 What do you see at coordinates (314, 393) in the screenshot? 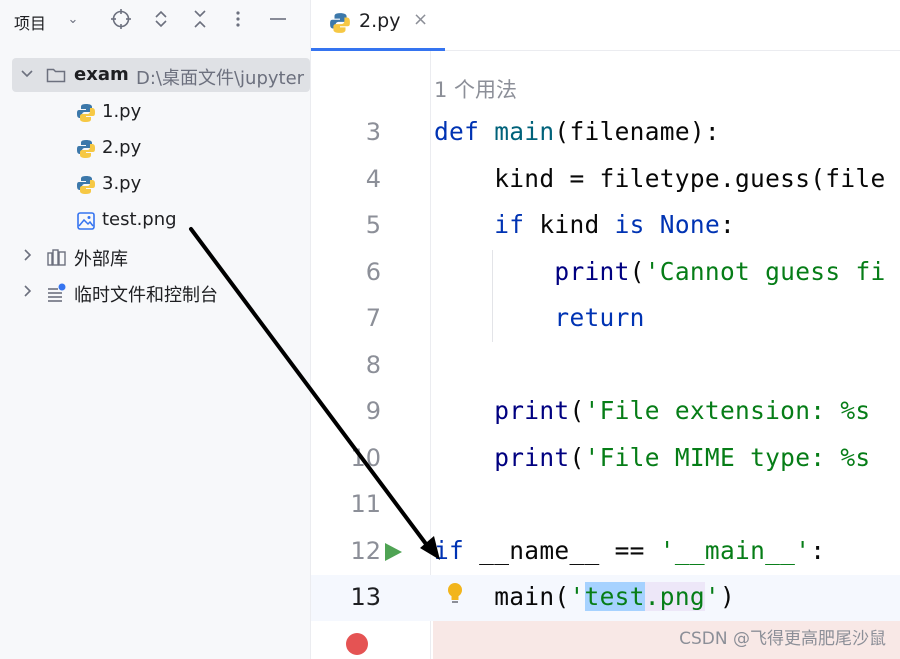
I see `annotation-arrow` at bounding box center [314, 393].